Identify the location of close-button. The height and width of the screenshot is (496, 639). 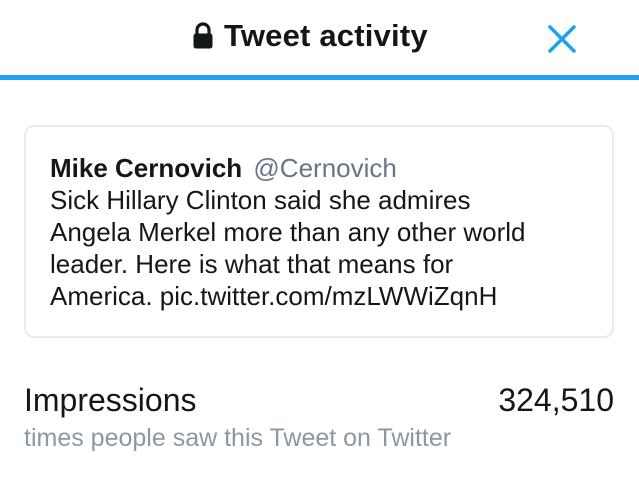
(562, 39).